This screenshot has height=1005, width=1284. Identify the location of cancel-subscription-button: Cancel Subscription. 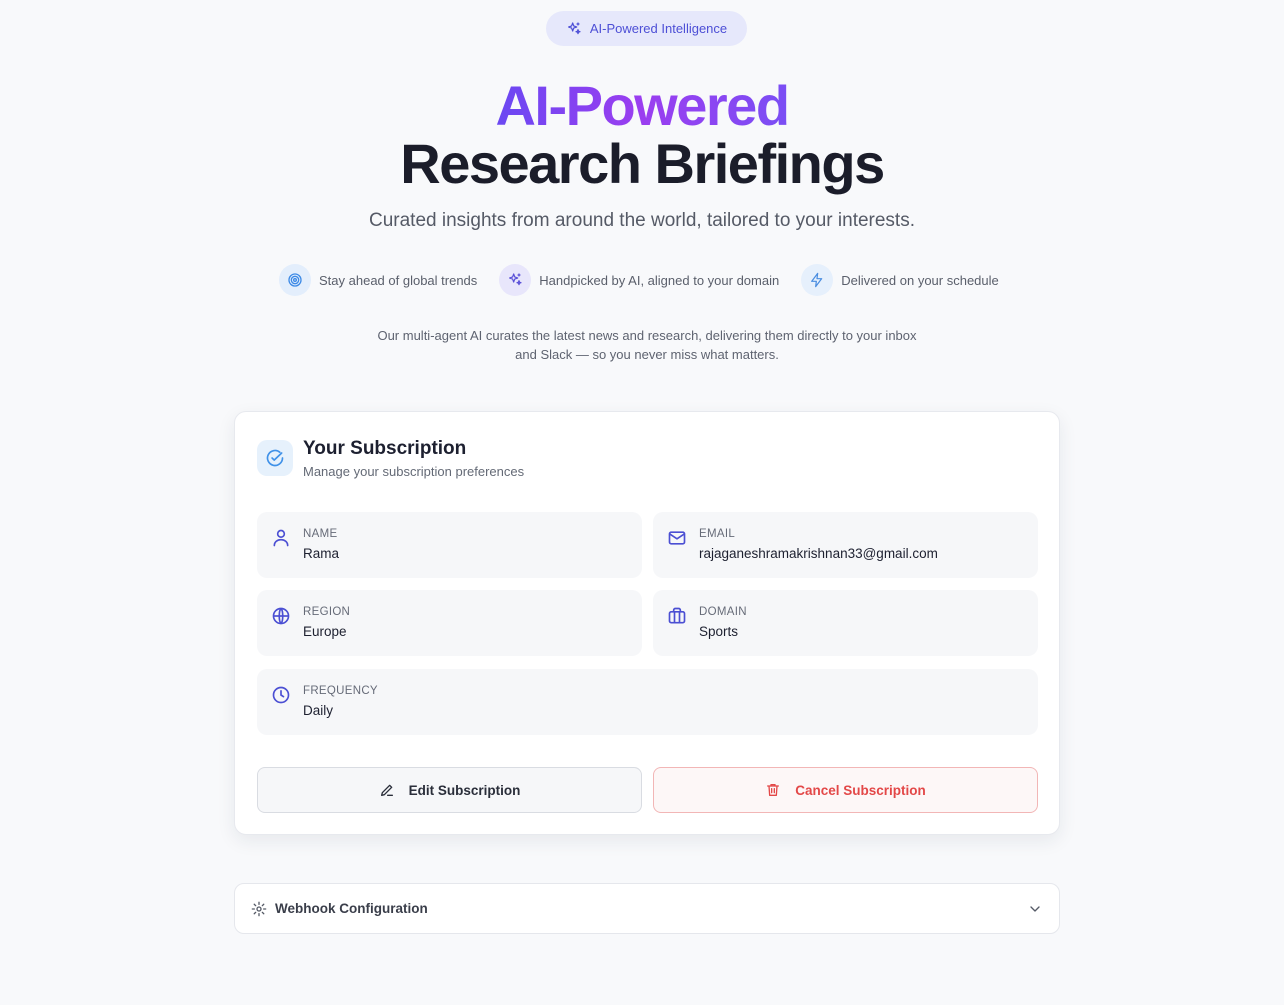
(845, 790).